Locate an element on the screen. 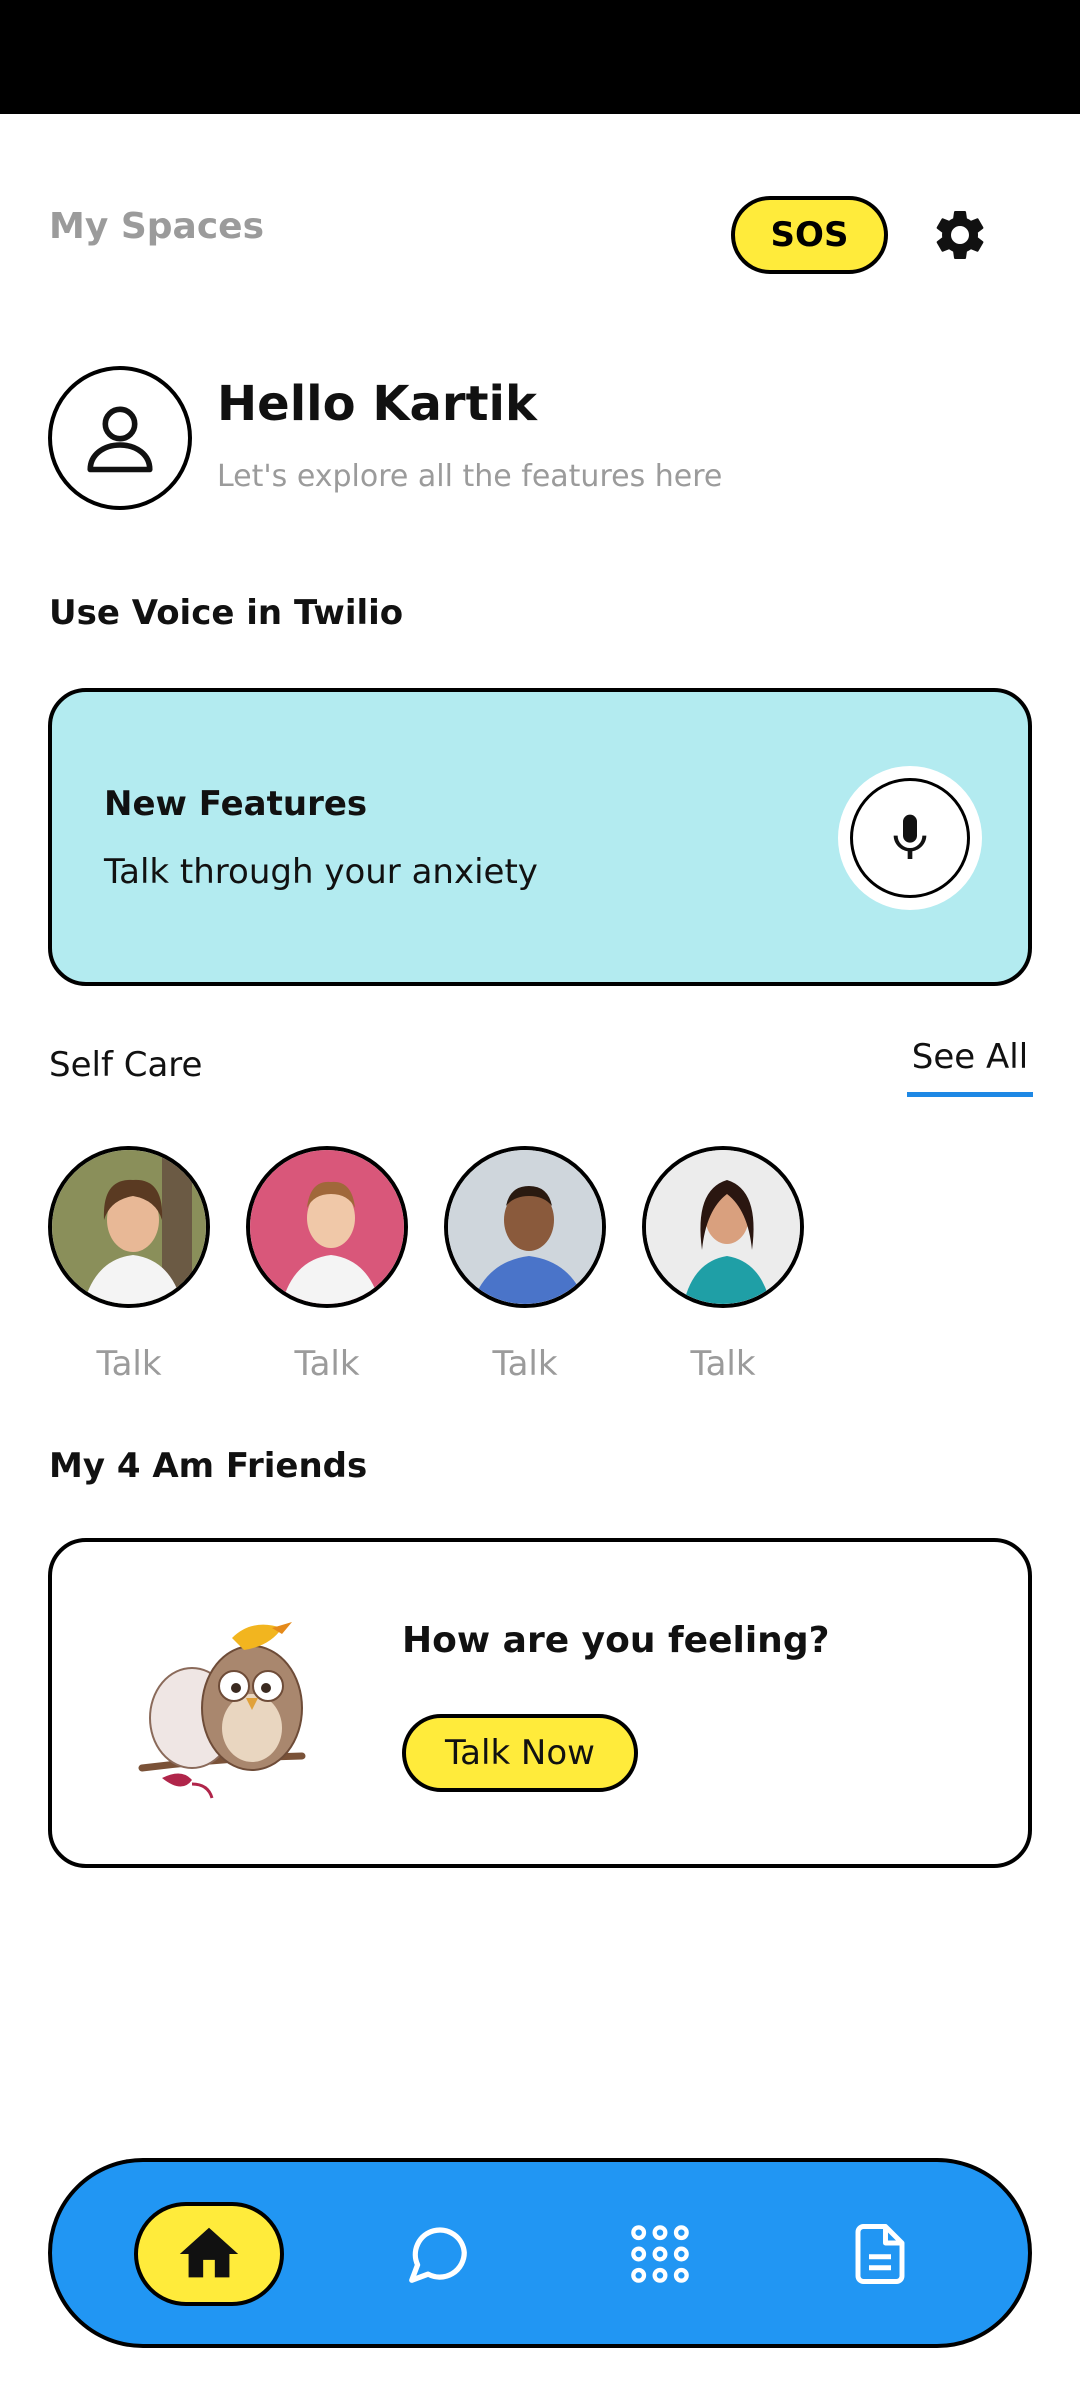 Image resolution: width=1080 pixels, height=2400 pixels. see-all-link: See All is located at coordinates (970, 1067).